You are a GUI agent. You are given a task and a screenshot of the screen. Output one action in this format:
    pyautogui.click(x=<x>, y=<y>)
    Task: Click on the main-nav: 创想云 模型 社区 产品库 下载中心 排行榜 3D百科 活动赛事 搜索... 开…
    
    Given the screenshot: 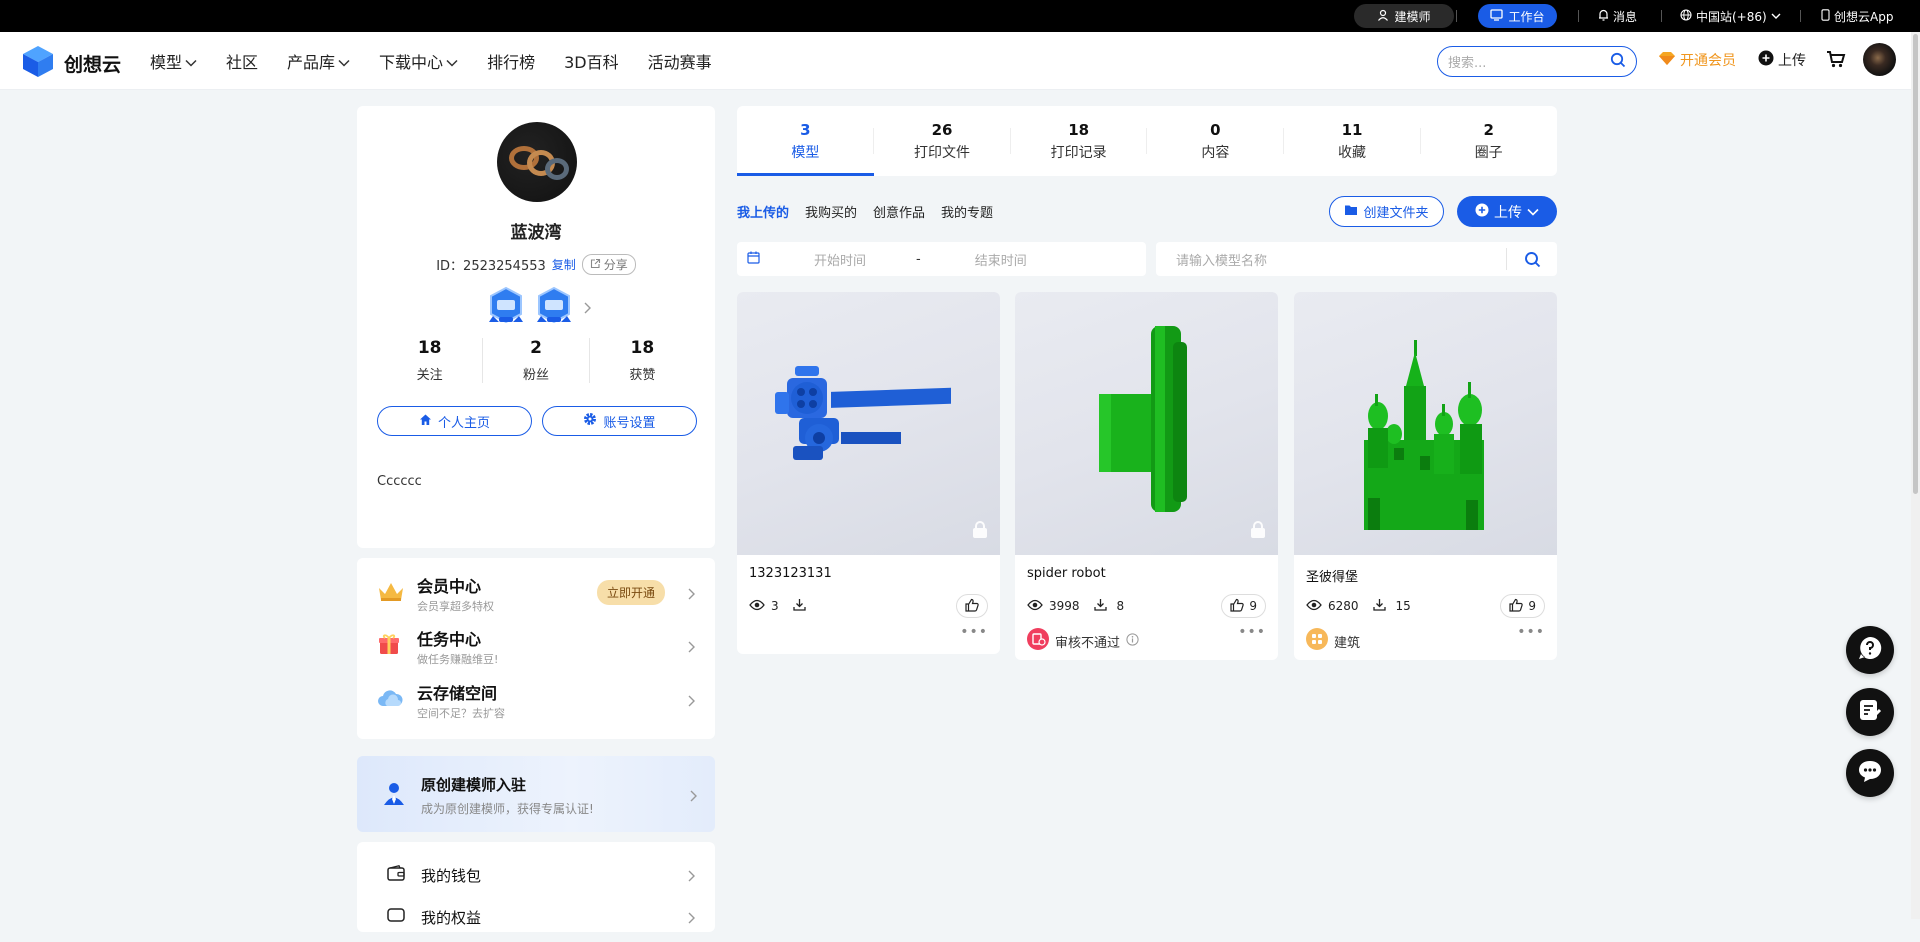 What is the action you would take?
    pyautogui.click(x=960, y=61)
    